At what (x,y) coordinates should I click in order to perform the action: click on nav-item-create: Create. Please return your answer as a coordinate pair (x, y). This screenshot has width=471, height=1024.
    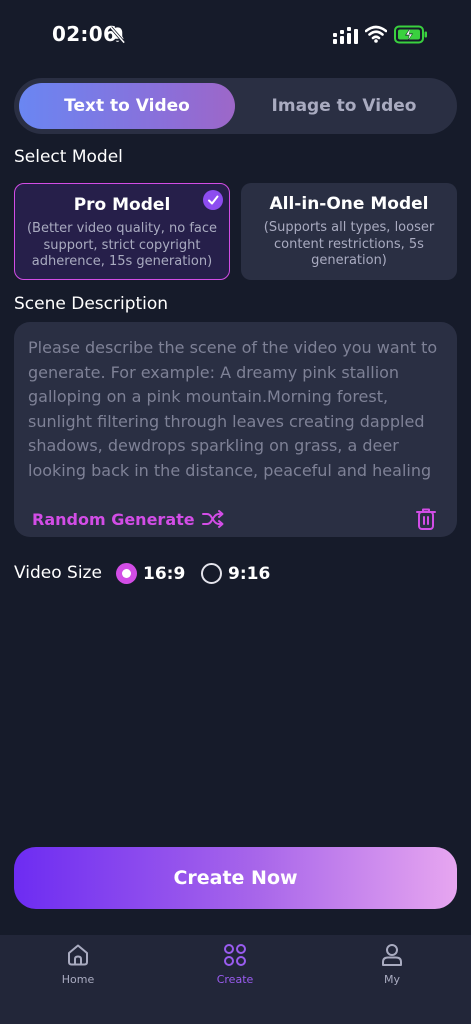
    Looking at the image, I should click on (235, 964).